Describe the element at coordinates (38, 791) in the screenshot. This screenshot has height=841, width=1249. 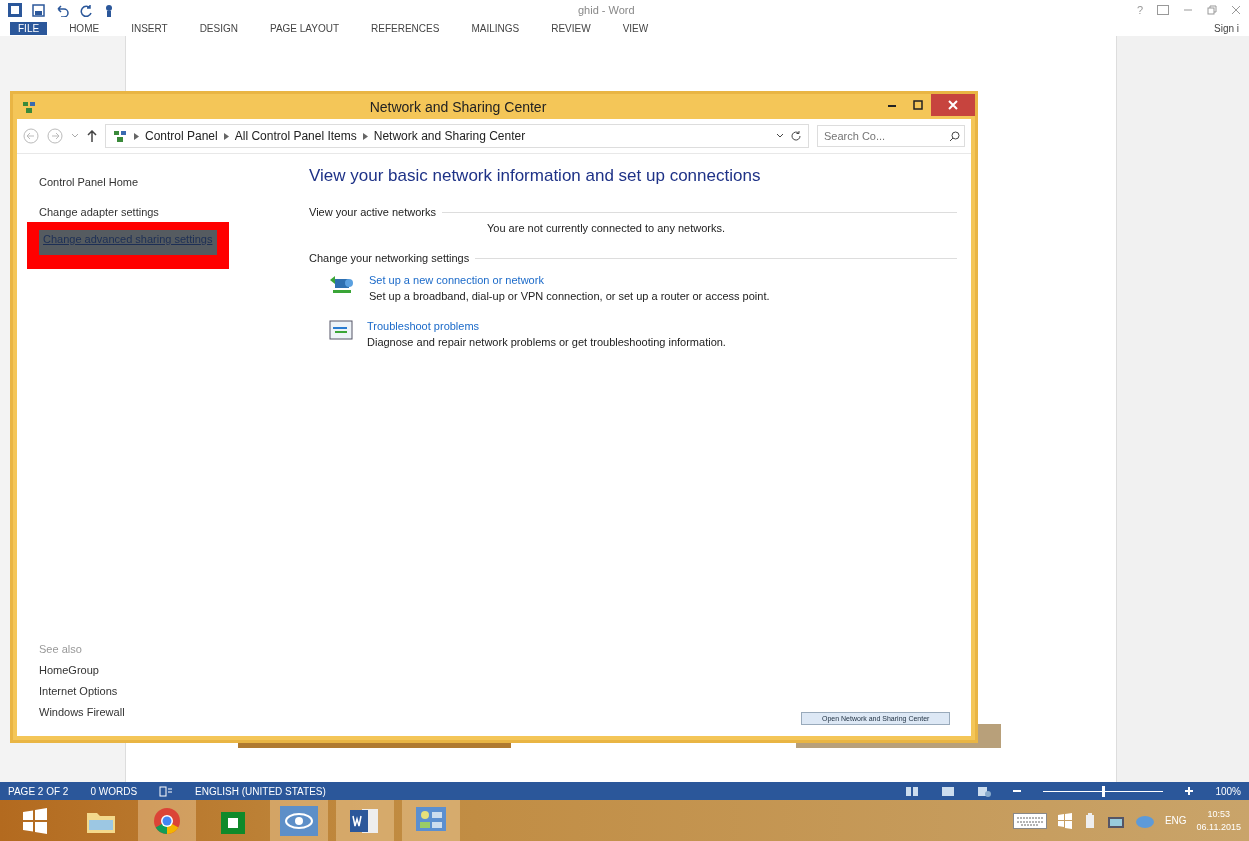
I see `page-count: PAGE 2 OF 2` at that location.